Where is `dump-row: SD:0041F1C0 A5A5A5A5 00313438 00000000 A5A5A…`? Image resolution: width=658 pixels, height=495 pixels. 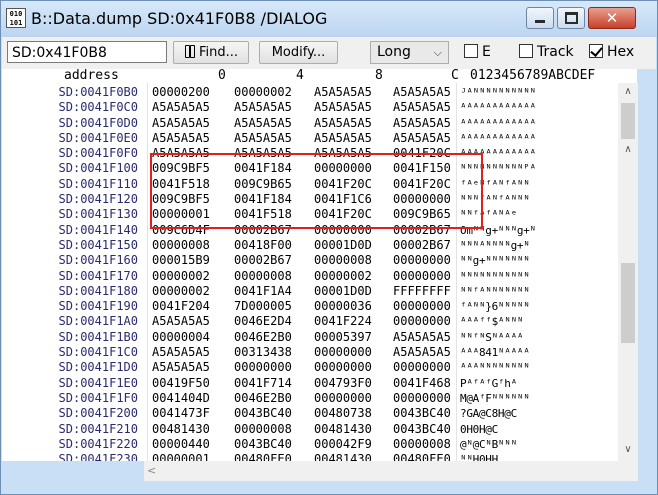
dump-row: SD:0041F1C0 A5A5A5A5 00313438 00000000 A5A5A… is located at coordinates (319, 352).